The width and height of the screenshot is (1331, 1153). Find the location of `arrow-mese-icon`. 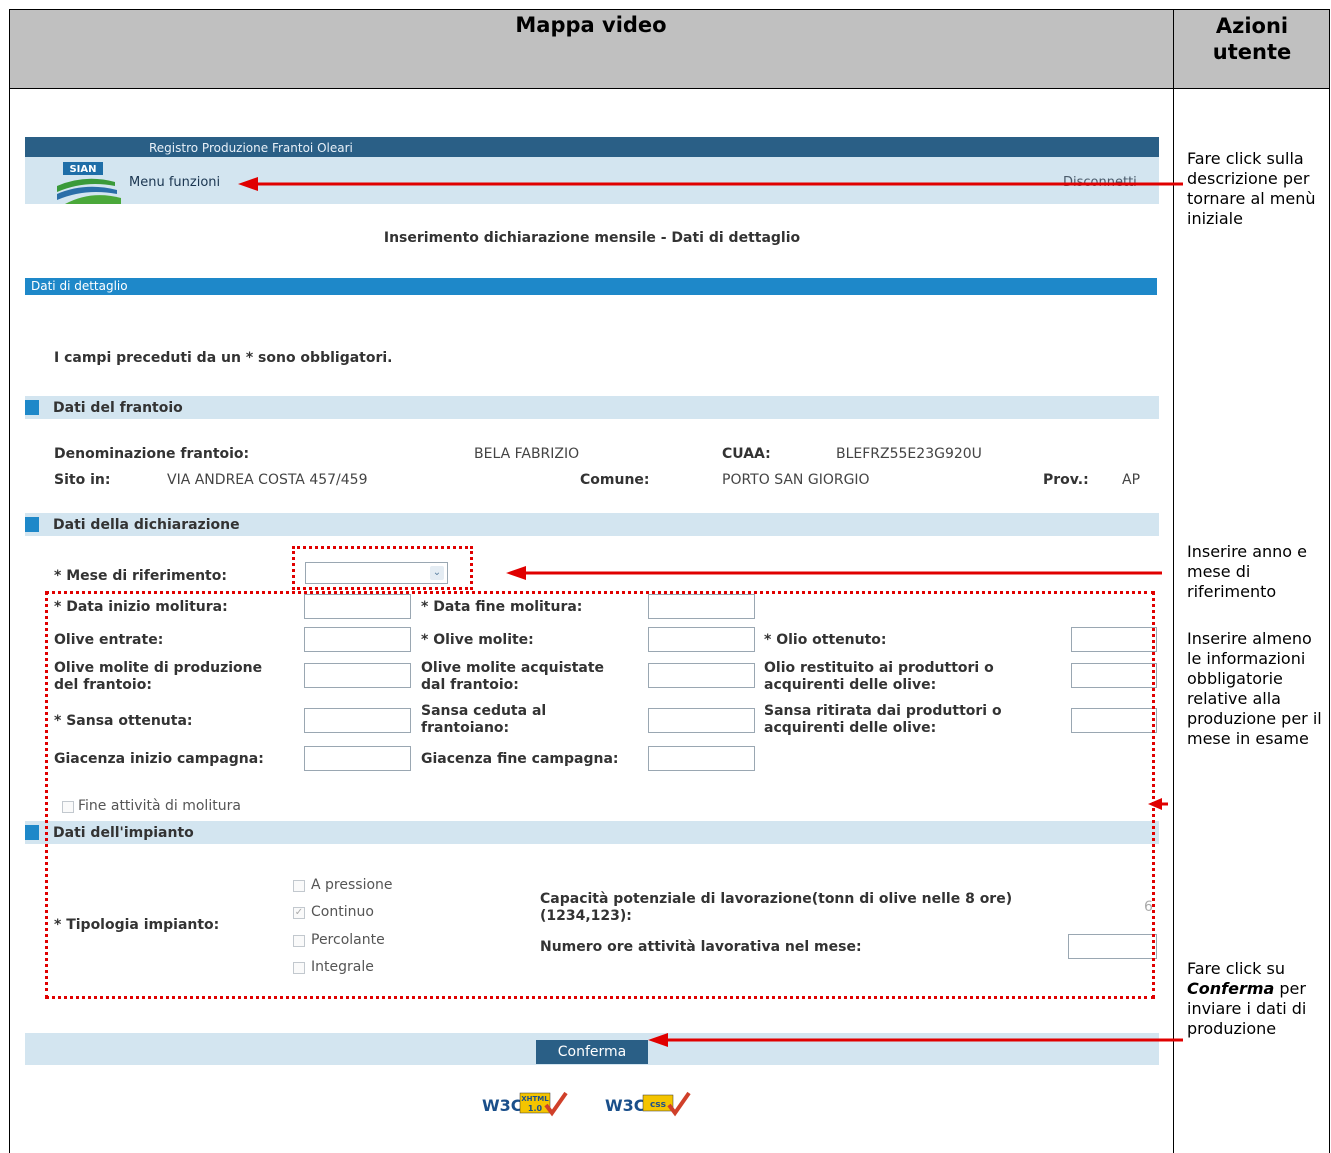

arrow-mese-icon is located at coordinates (516, 573).